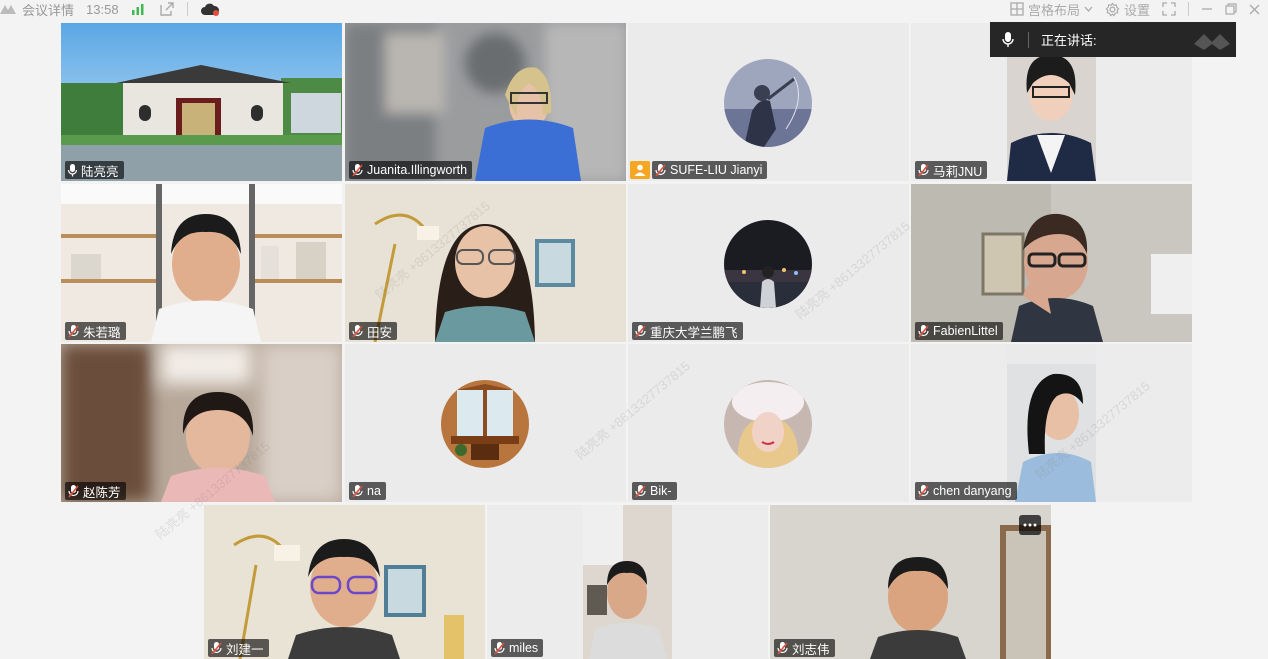 The height and width of the screenshot is (659, 1268). I want to click on participant-name-tag: SUFE-LIU Jianyi, so click(710, 170).